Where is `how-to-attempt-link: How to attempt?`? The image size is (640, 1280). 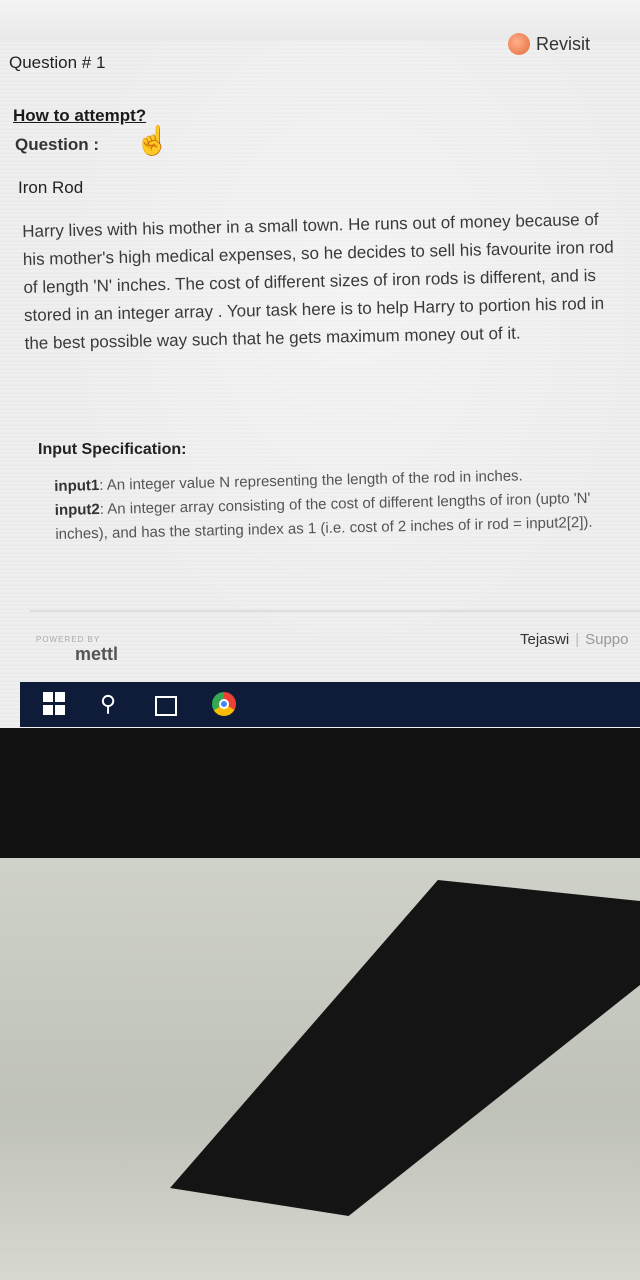 how-to-attempt-link: How to attempt? is located at coordinates (79, 116).